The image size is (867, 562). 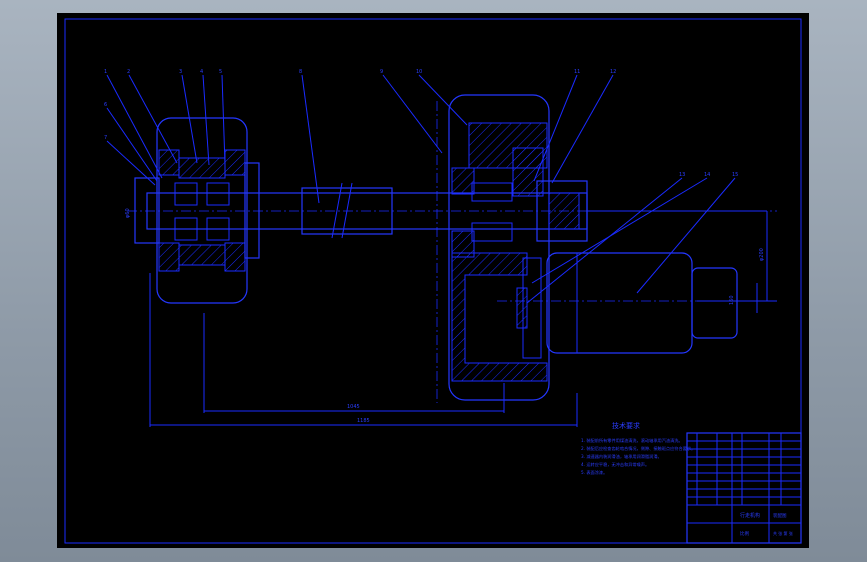 I want to click on note-line: 5. 表面涂漆。, so click(x=594, y=472).